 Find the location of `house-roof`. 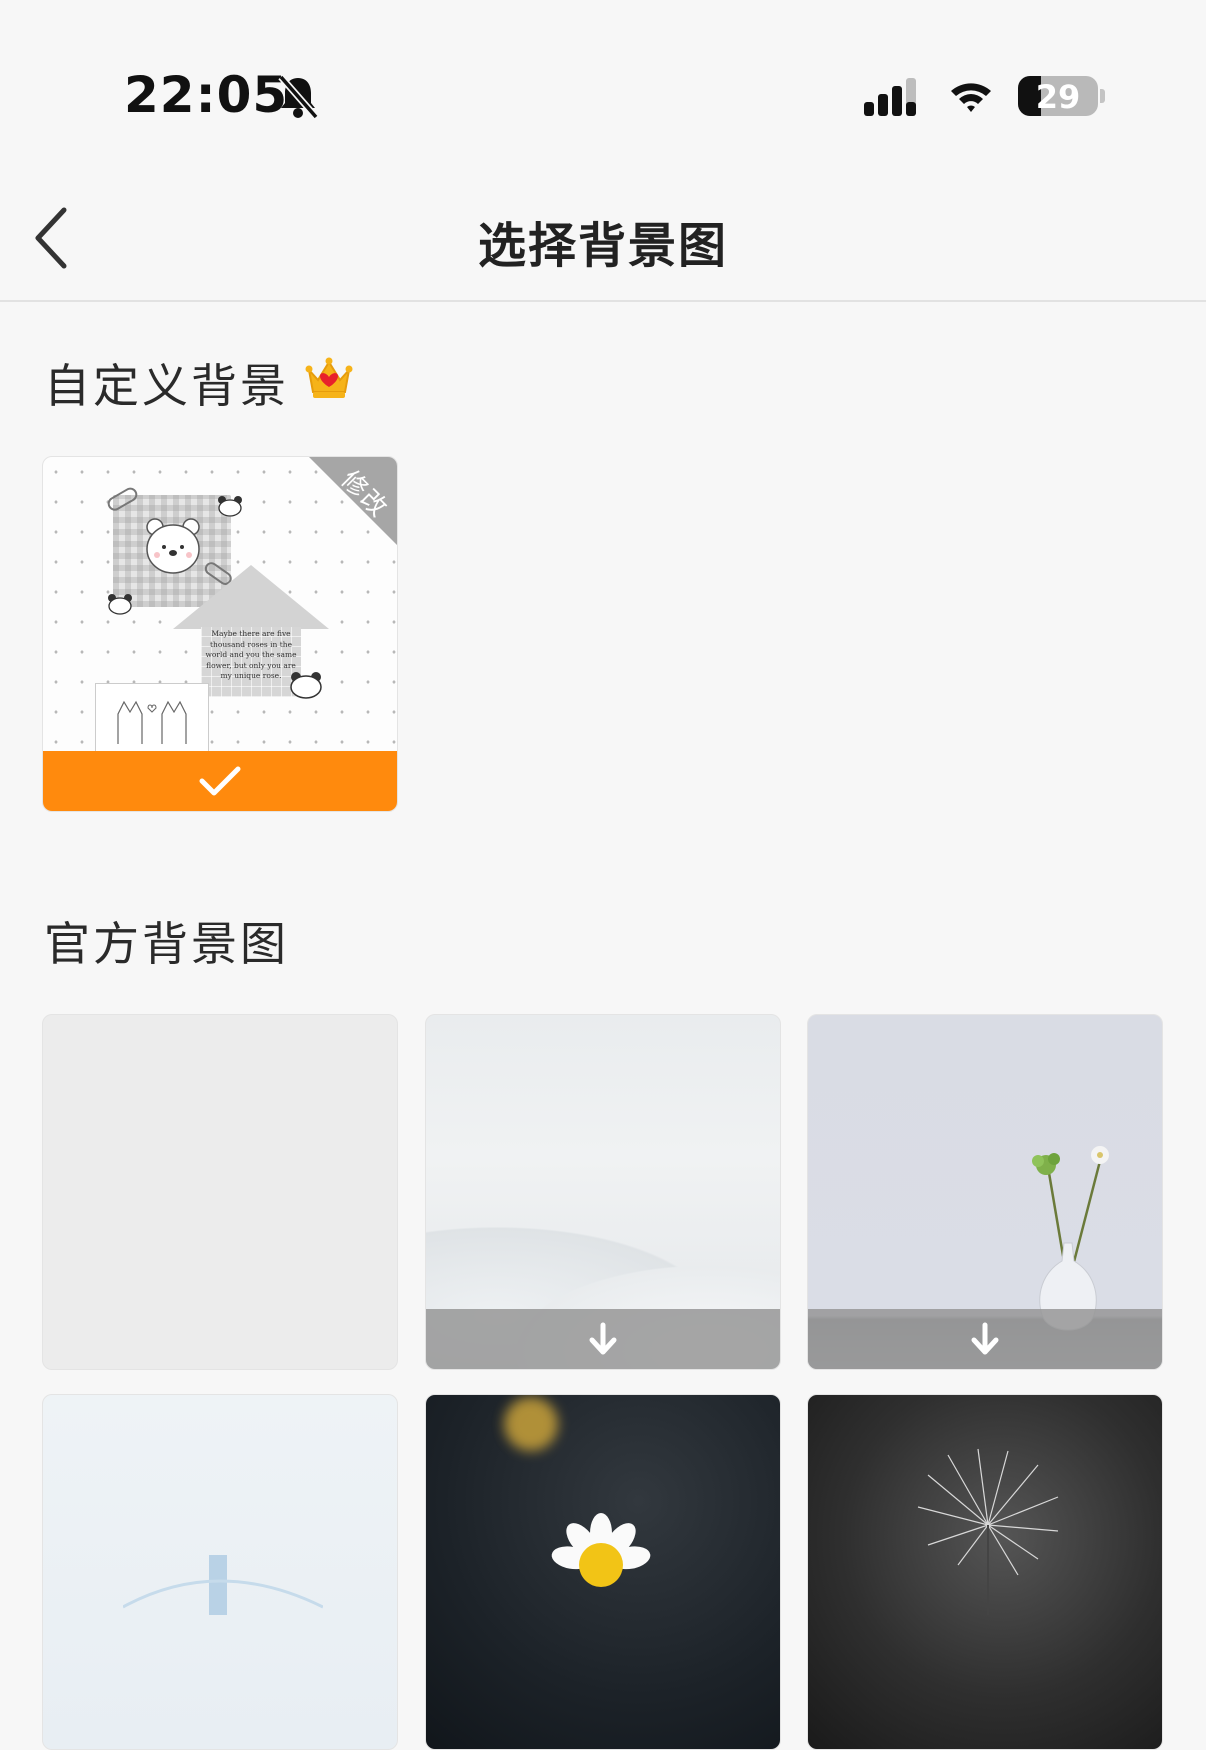

house-roof is located at coordinates (251, 597).